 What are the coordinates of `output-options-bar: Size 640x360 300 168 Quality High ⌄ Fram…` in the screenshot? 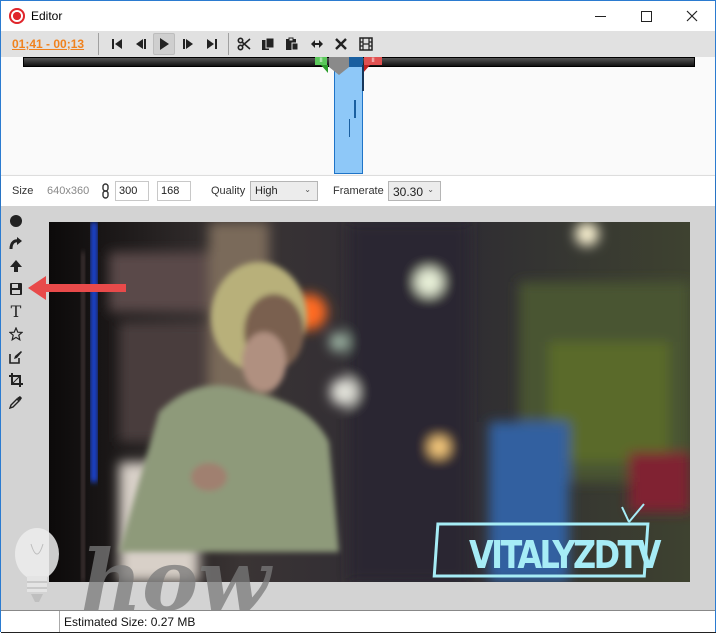 It's located at (358, 190).